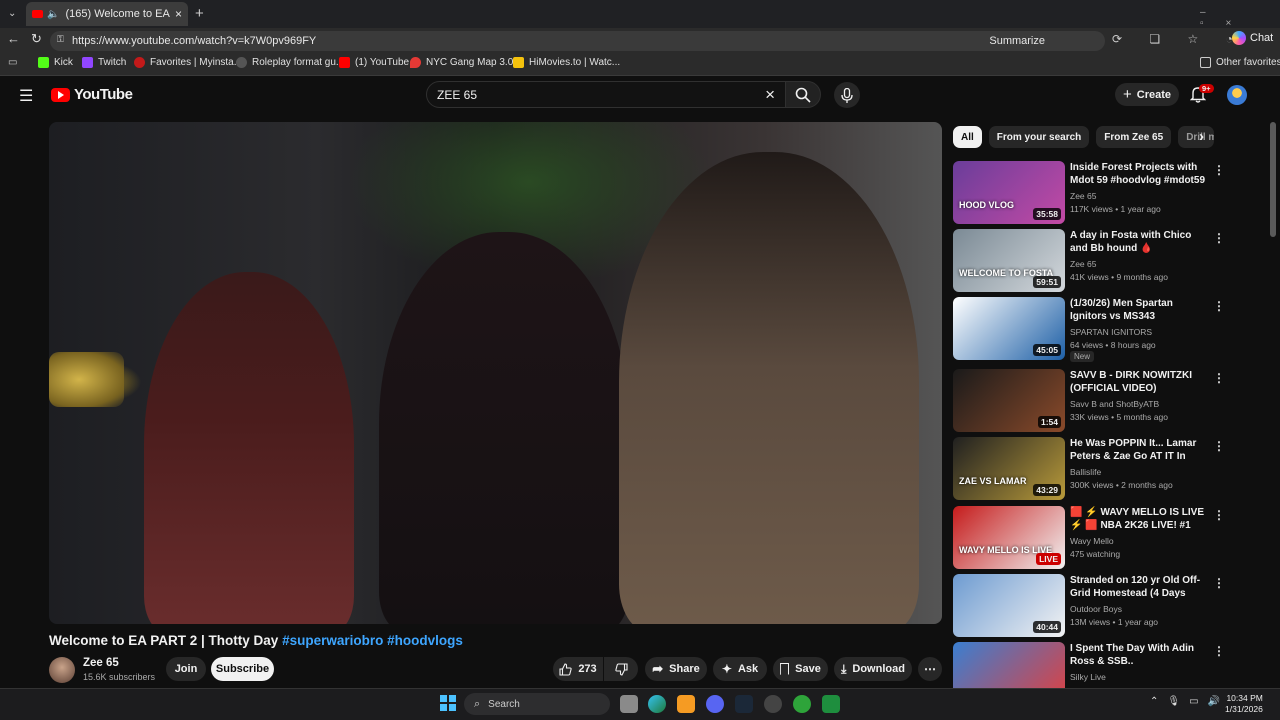  Describe the element at coordinates (1273, 179) in the screenshot. I see `scrollbar-thumb` at that location.